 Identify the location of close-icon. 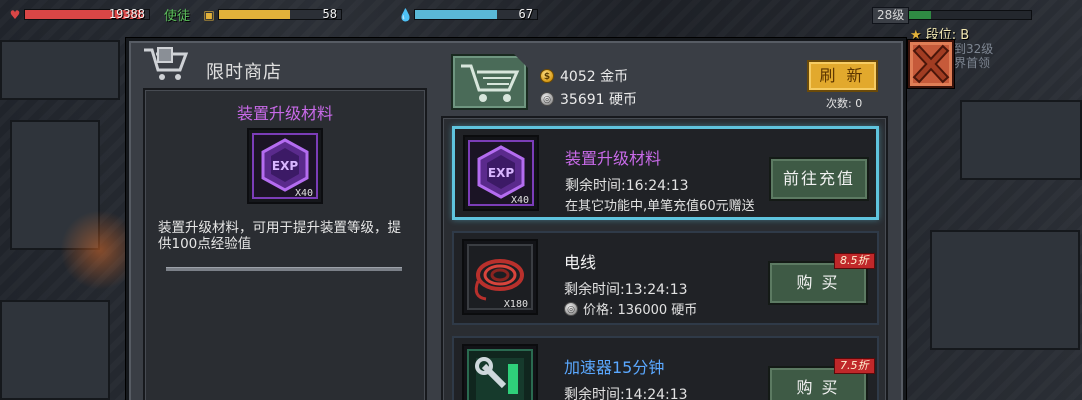
(931, 64).